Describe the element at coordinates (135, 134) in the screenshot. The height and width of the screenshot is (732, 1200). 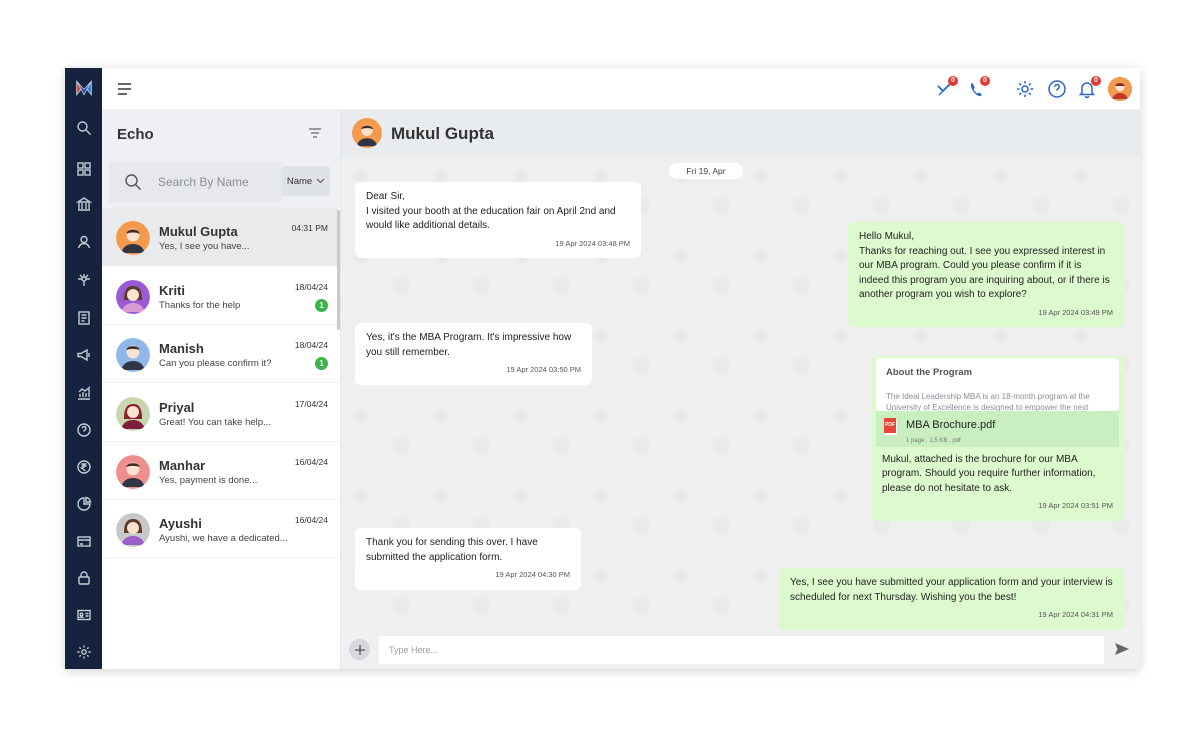
I see `list-title: Echo` at that location.